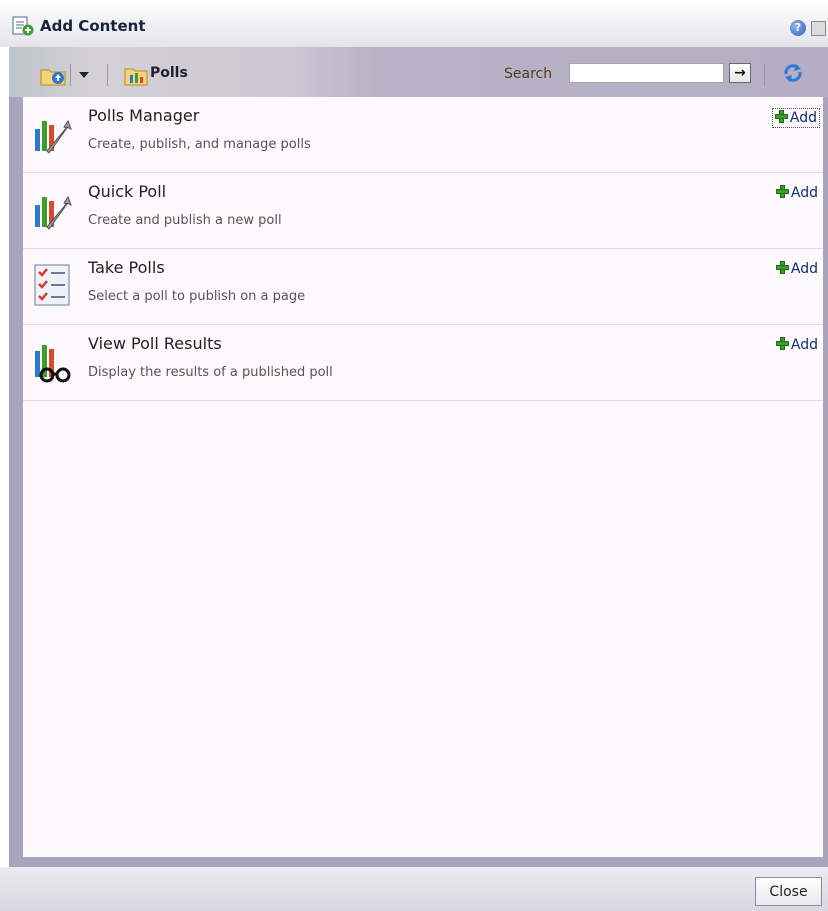 The height and width of the screenshot is (911, 828). What do you see at coordinates (185, 220) in the screenshot?
I see `item-description: Create and publish a new poll` at bounding box center [185, 220].